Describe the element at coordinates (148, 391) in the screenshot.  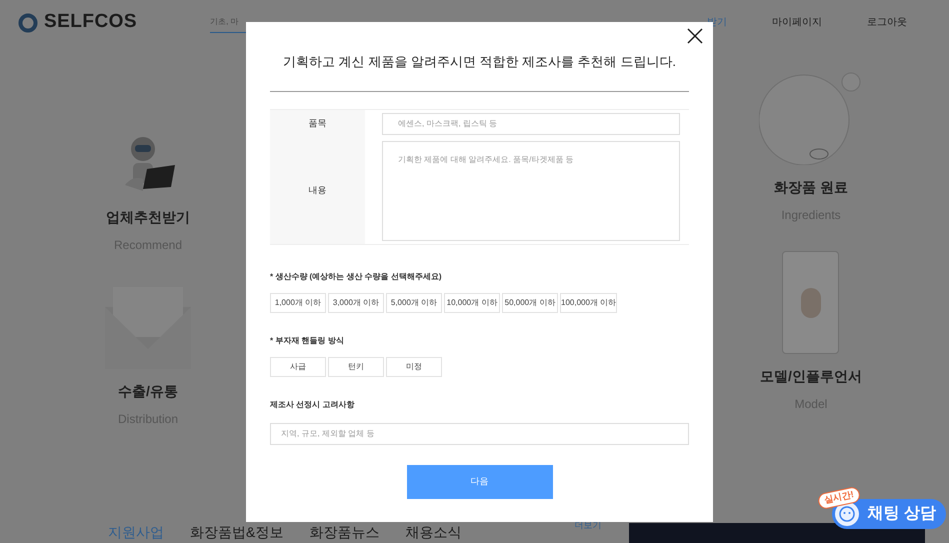
I see `service-title: 수출/유통` at that location.